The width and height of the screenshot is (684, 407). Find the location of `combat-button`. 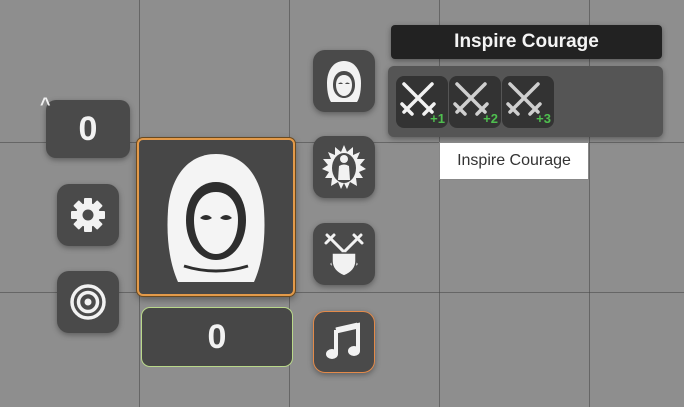

combat-button is located at coordinates (344, 254).